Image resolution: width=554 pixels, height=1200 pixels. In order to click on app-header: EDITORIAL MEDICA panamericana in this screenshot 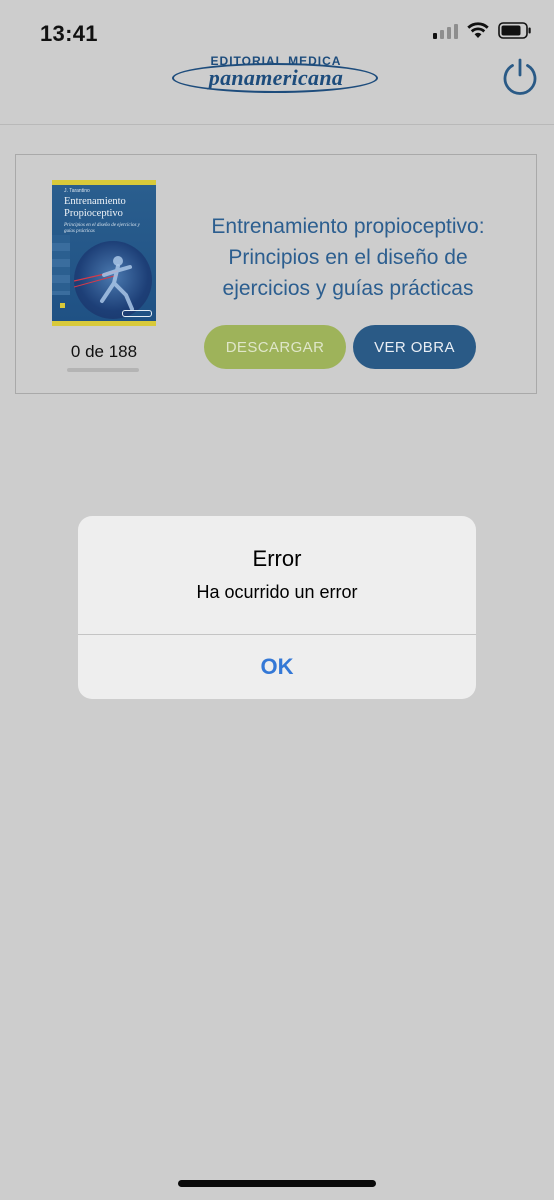, I will do `click(277, 62)`.